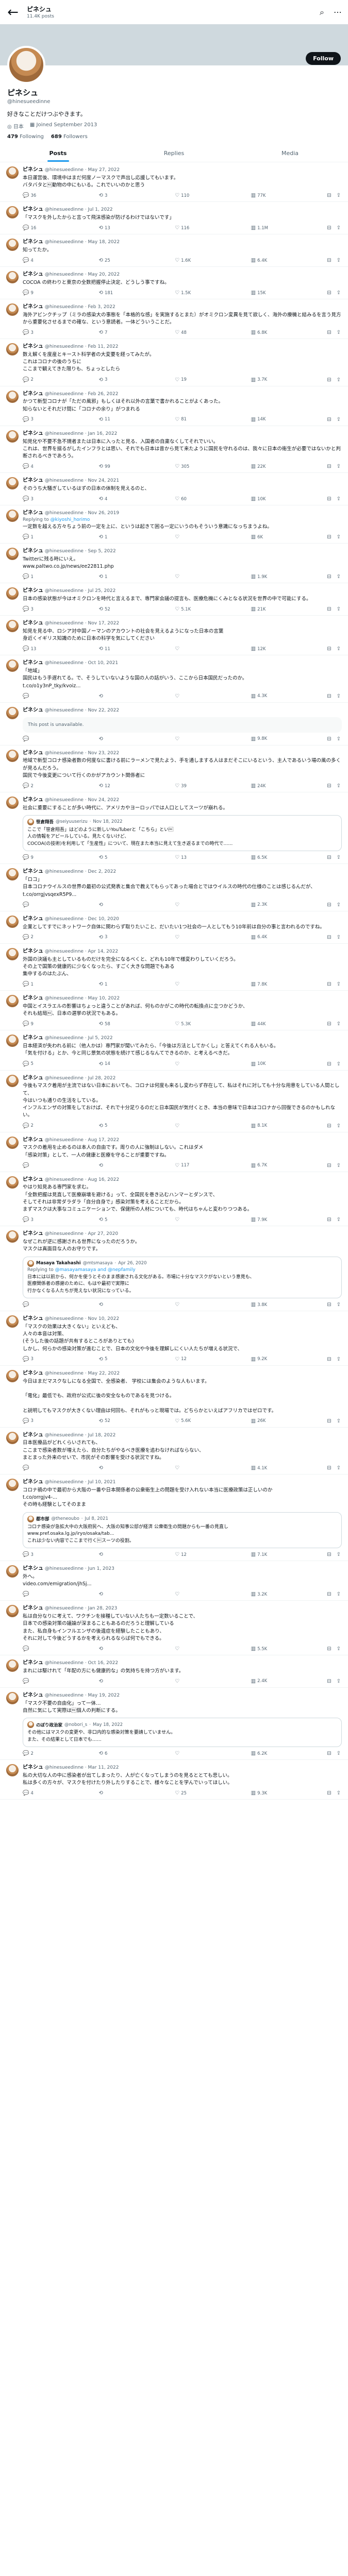  Describe the element at coordinates (184, 466) in the screenshot. I see `like-action: ♡ 305` at that location.